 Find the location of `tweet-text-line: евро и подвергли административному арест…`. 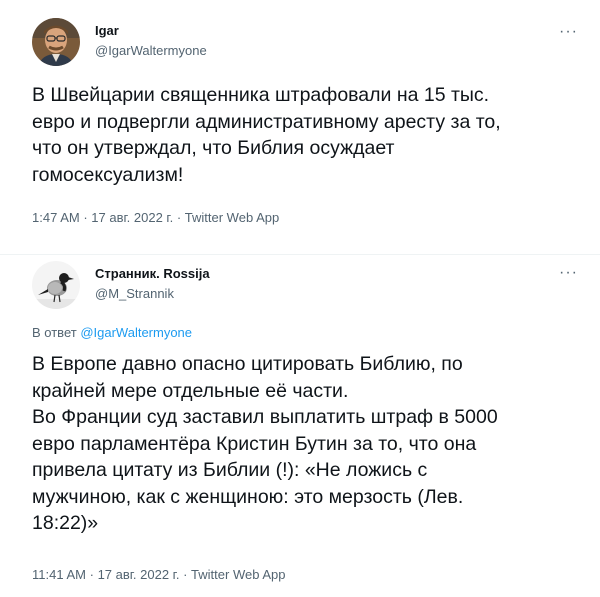

tweet-text-line: евро и подвергли административному арест… is located at coordinates (266, 121).